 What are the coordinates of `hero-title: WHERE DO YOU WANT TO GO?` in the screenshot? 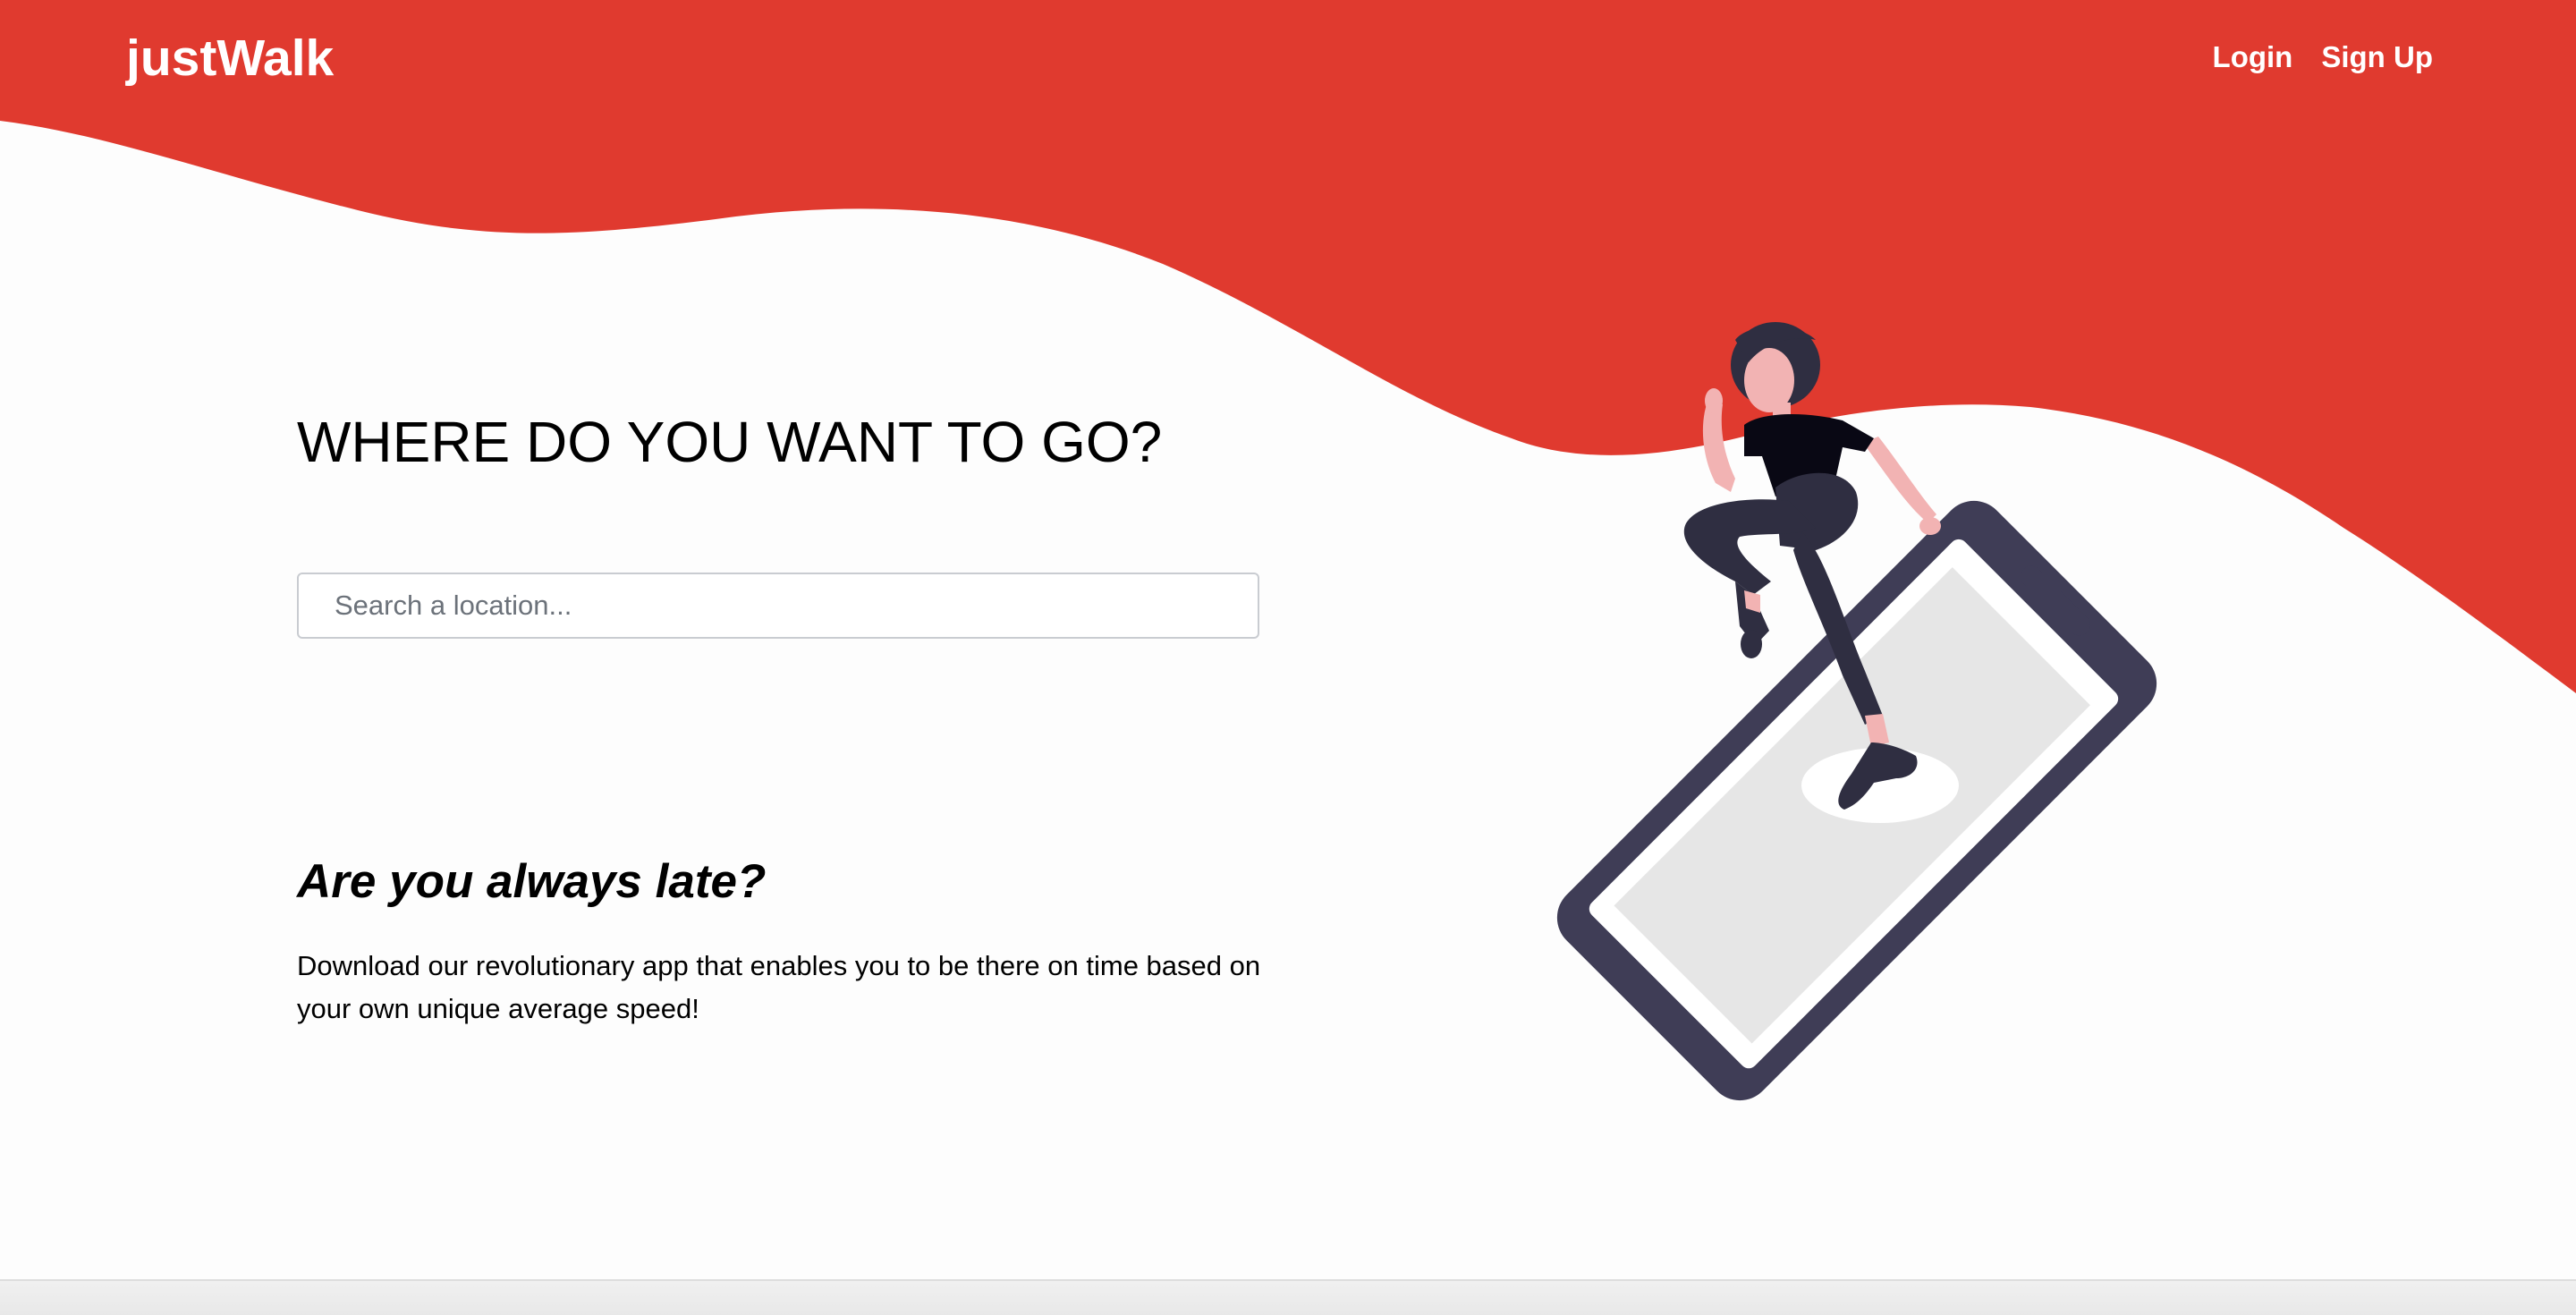 It's located at (730, 442).